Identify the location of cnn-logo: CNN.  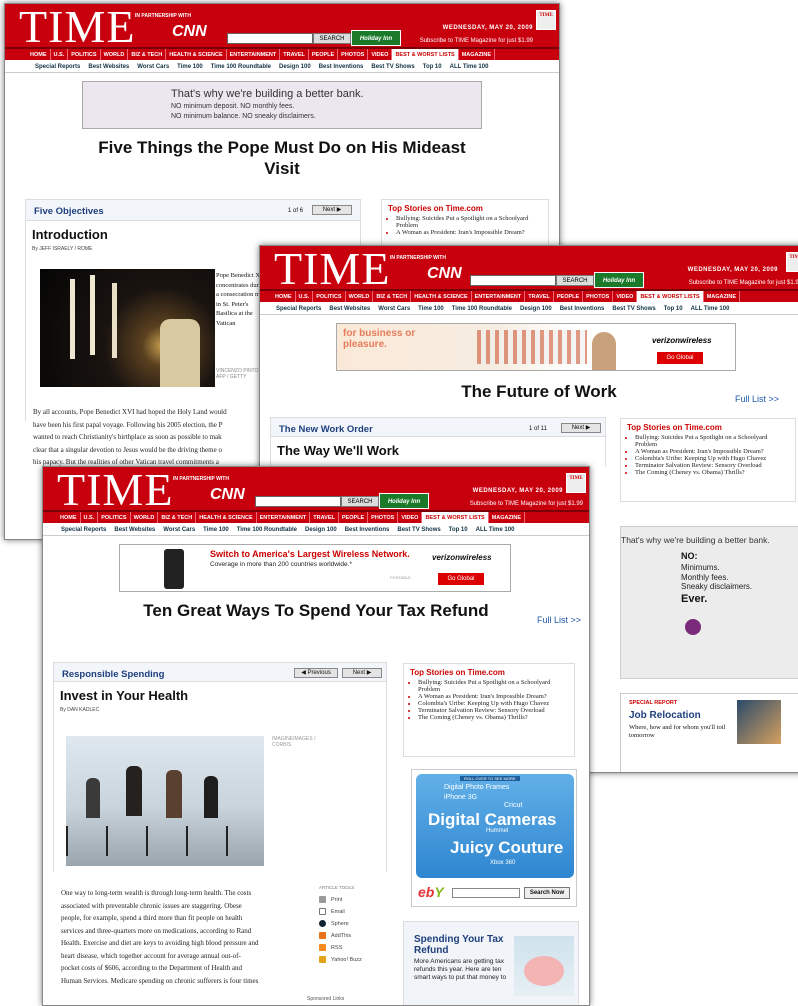
(189, 32).